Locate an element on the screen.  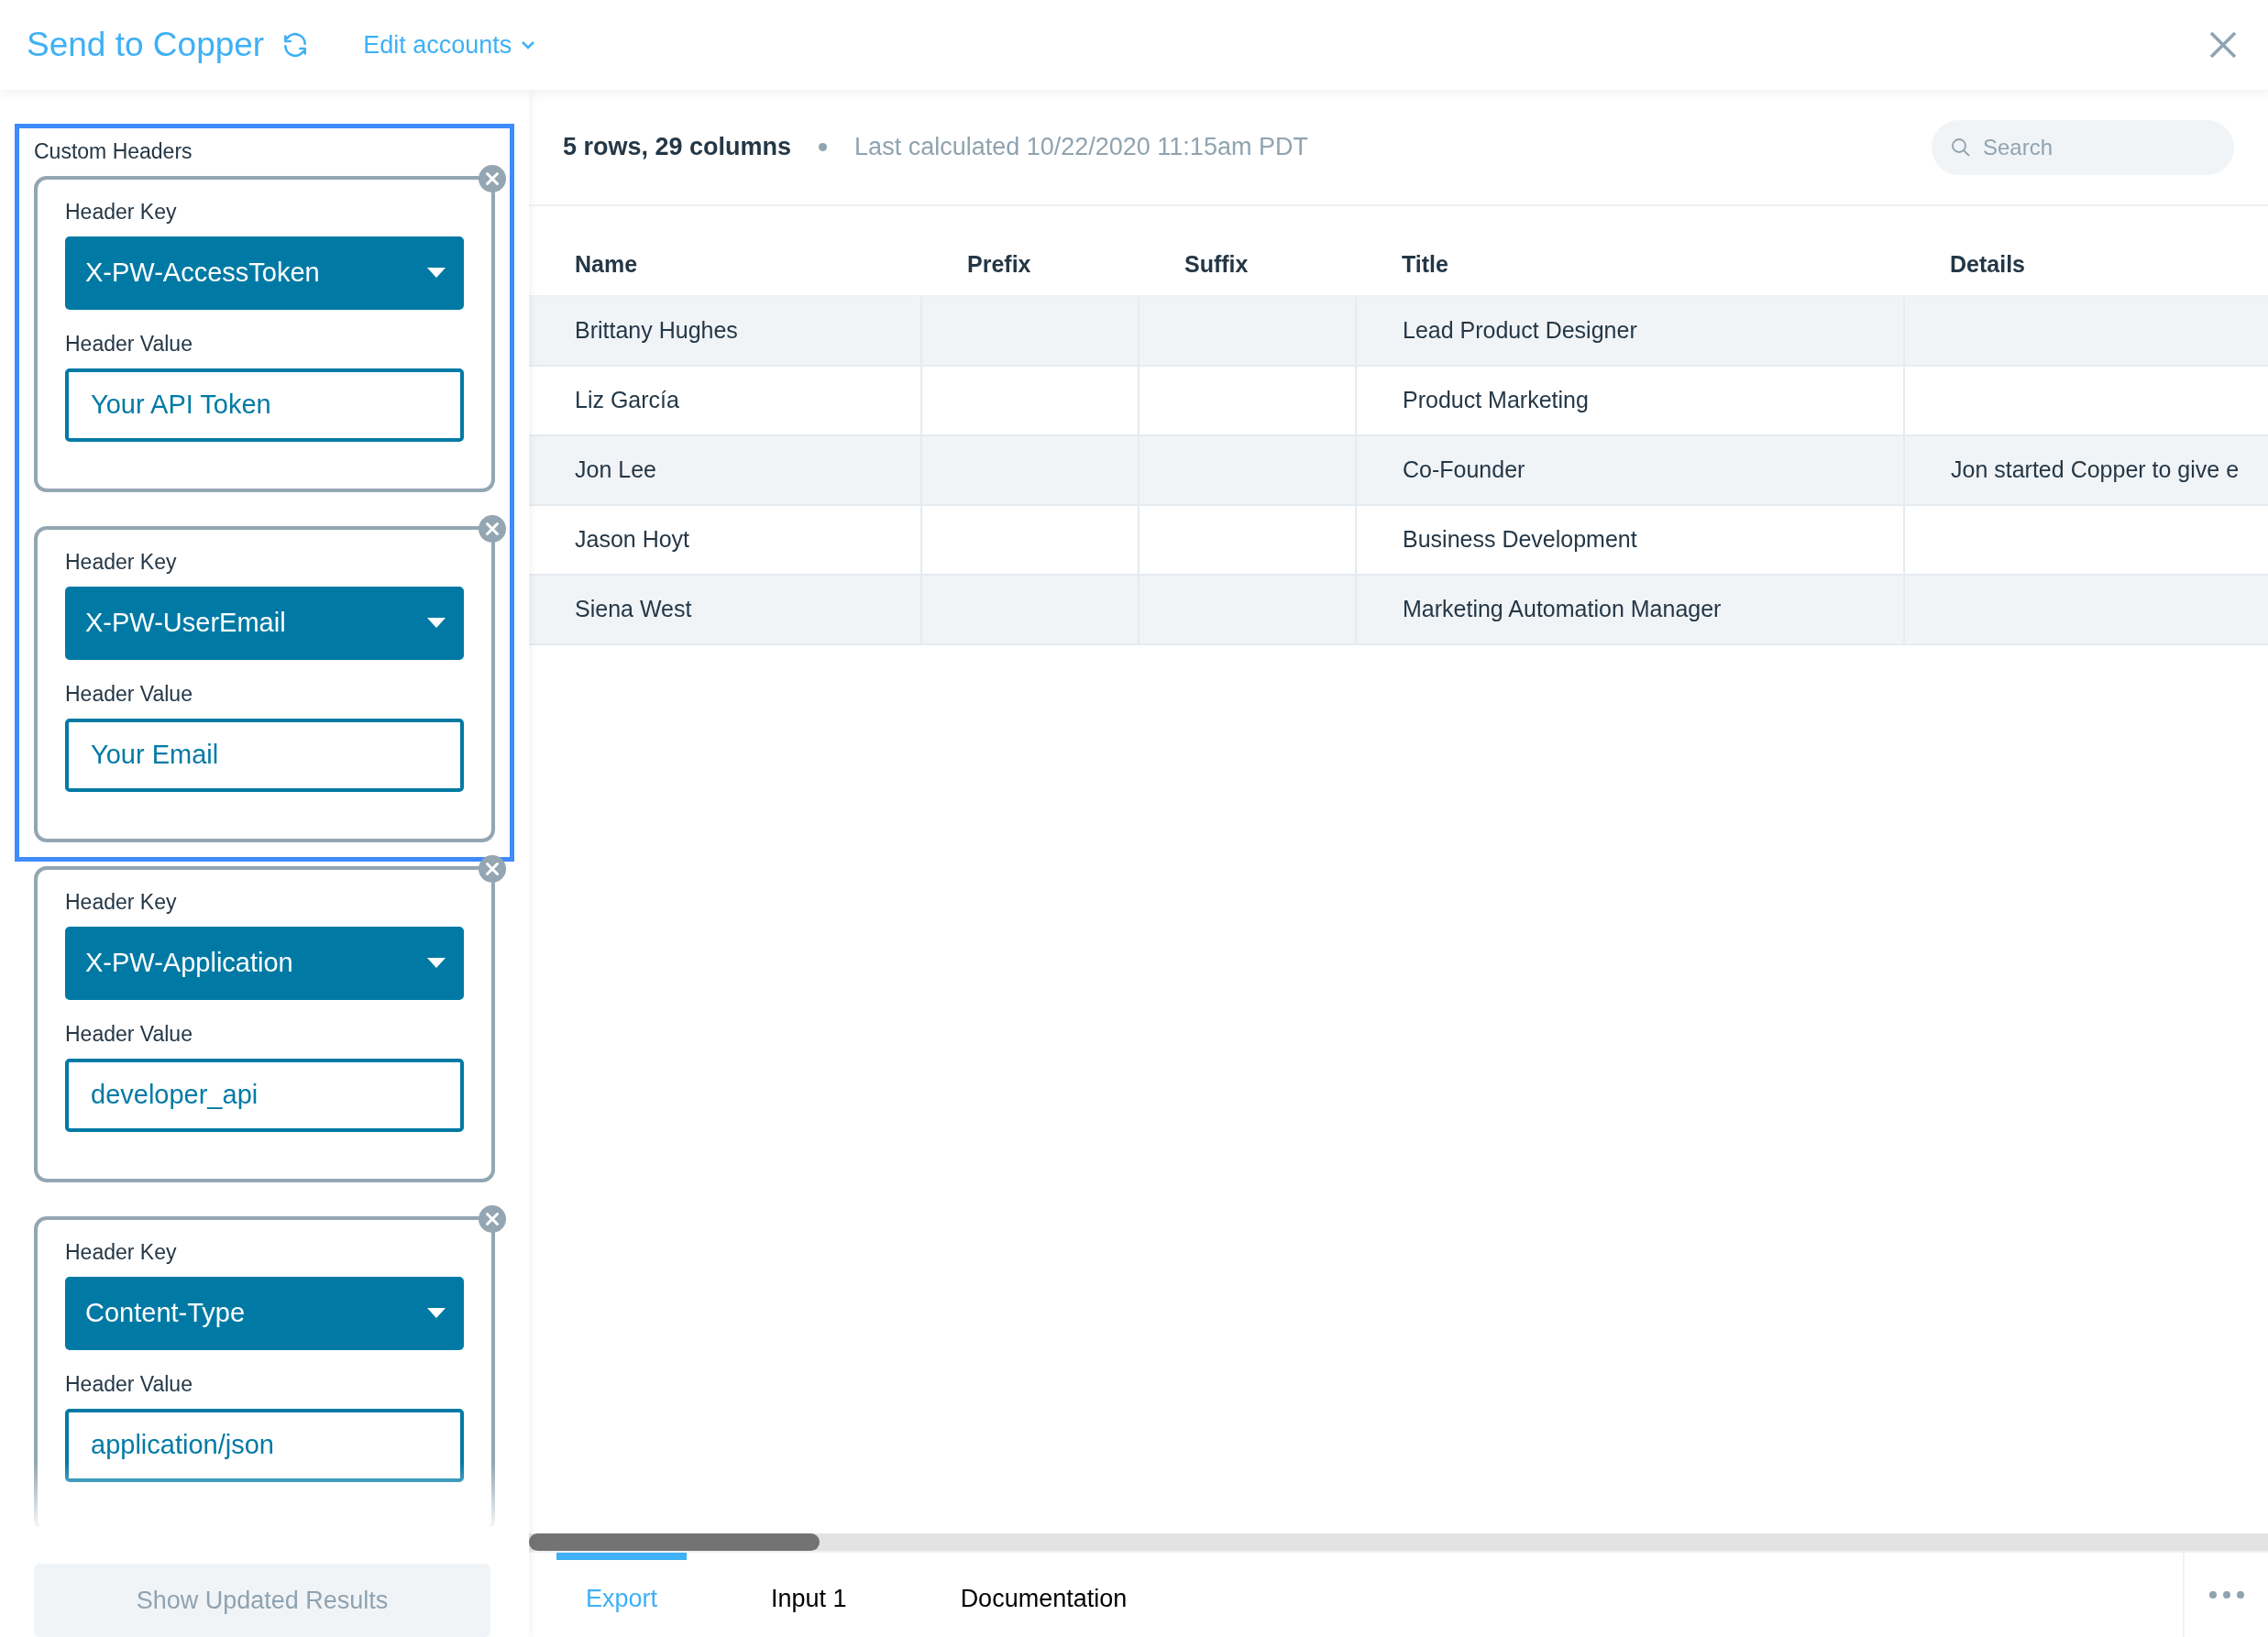
table-cell: Liz García is located at coordinates (627, 400).